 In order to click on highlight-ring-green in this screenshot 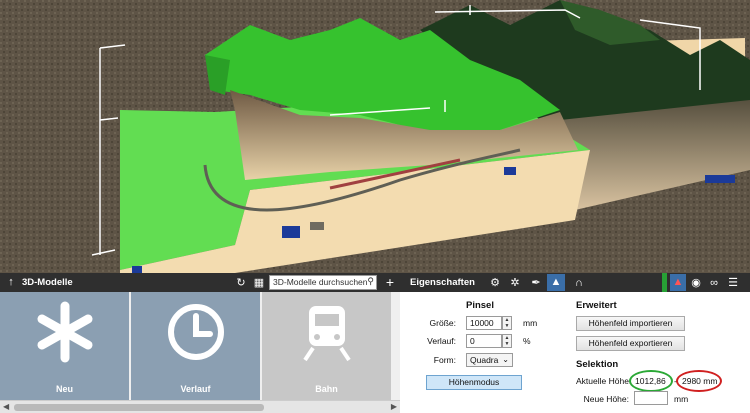, I will do `click(651, 381)`.